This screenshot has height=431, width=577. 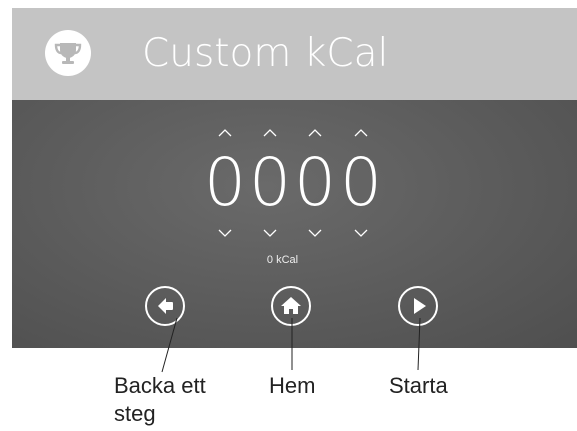 I want to click on home-button, so click(x=291, y=306).